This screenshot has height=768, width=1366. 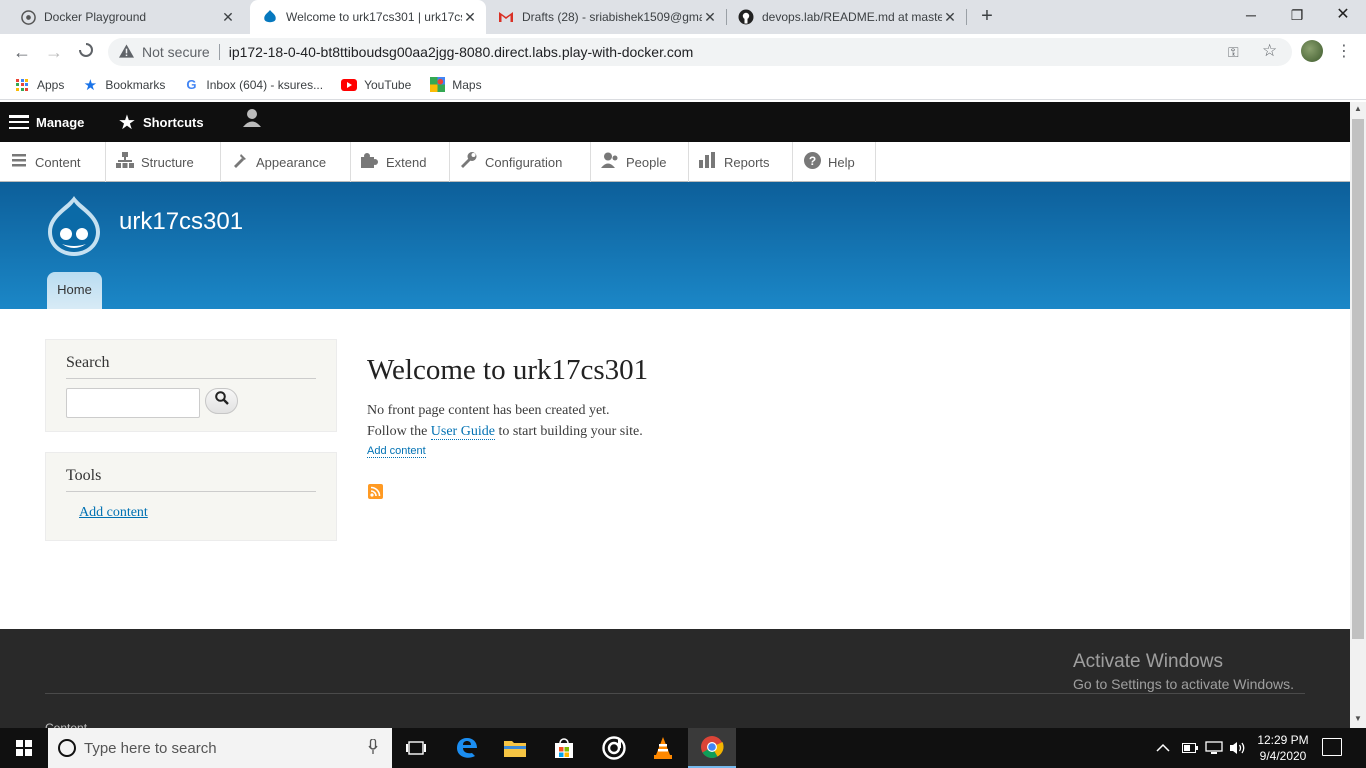 What do you see at coordinates (640, 162) in the screenshot?
I see `tray-item-people: People` at bounding box center [640, 162].